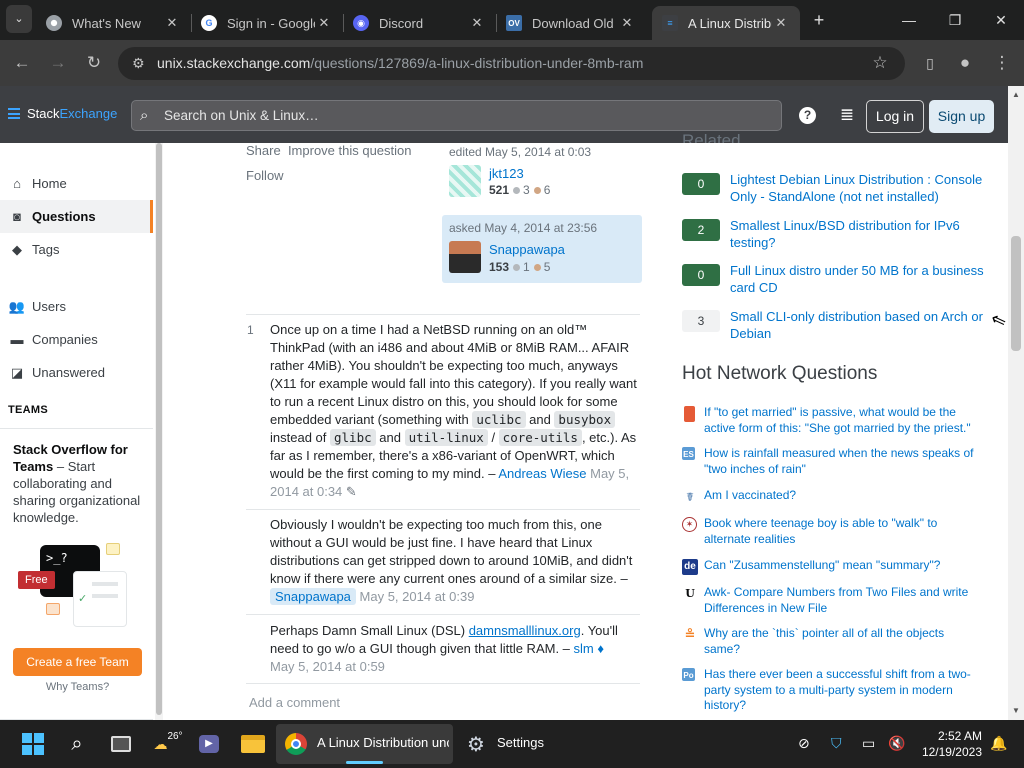 Image resolution: width=1024 pixels, height=768 pixels. What do you see at coordinates (847, 115) in the screenshot?
I see `site-switcher-icon: ≣` at bounding box center [847, 115].